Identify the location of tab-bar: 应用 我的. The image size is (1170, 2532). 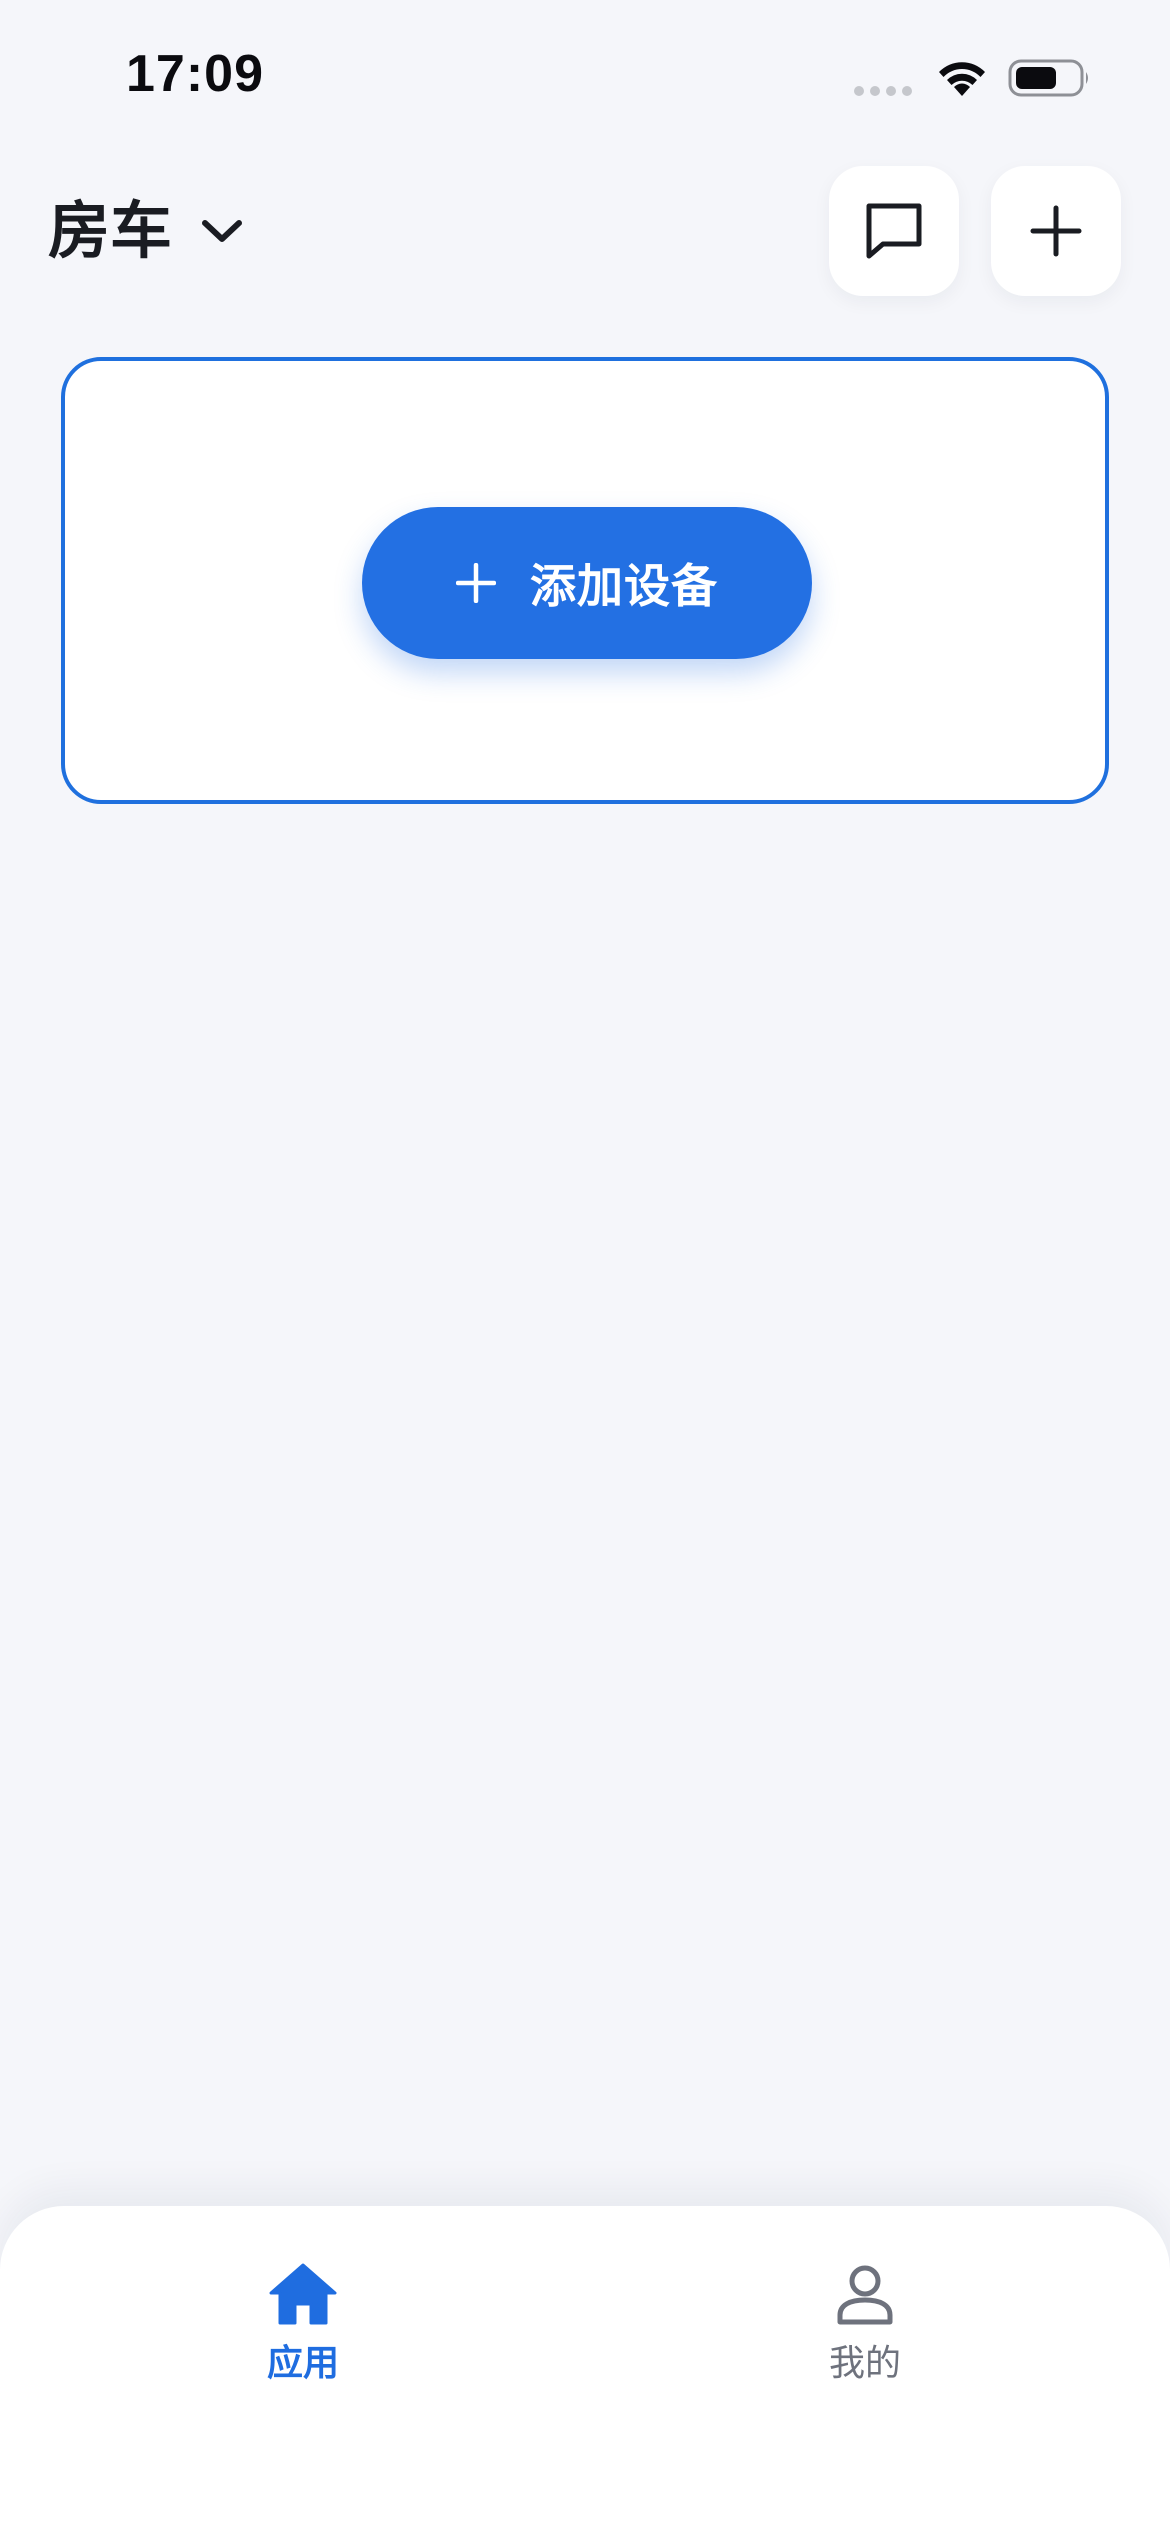
(585, 2369).